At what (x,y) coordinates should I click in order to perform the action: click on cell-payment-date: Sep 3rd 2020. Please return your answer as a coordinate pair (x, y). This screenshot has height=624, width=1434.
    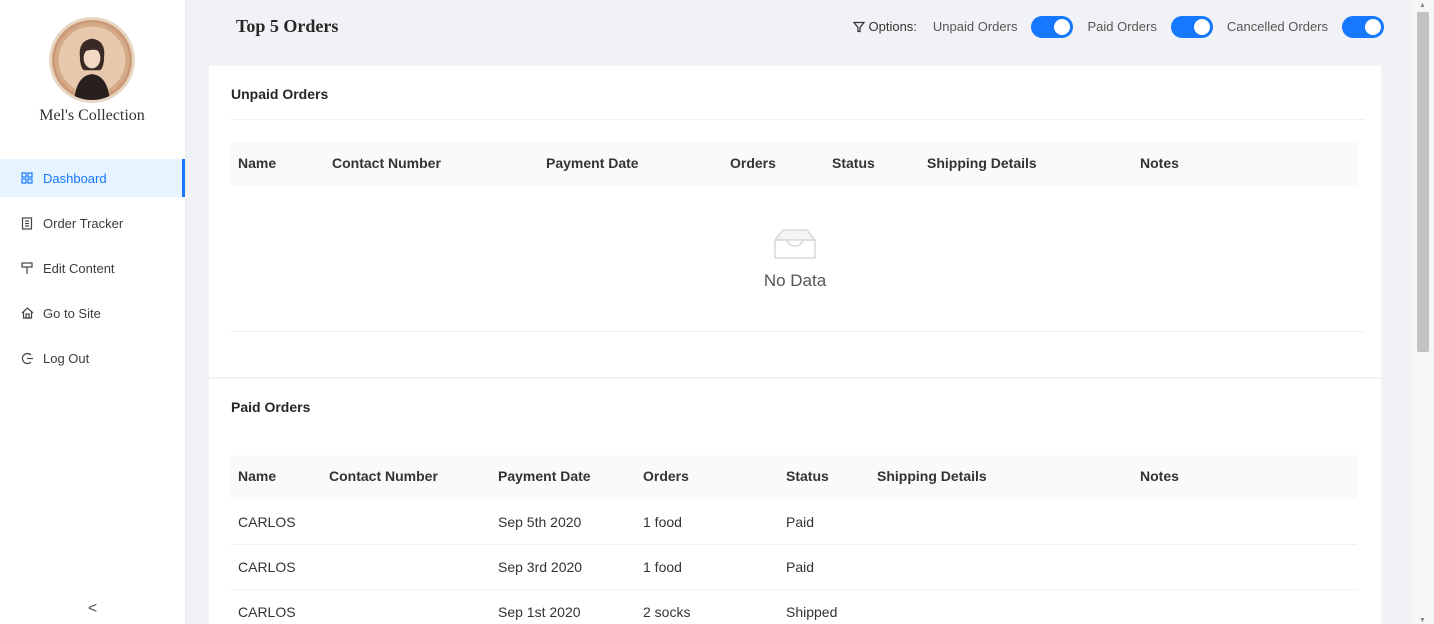
    Looking at the image, I should click on (540, 567).